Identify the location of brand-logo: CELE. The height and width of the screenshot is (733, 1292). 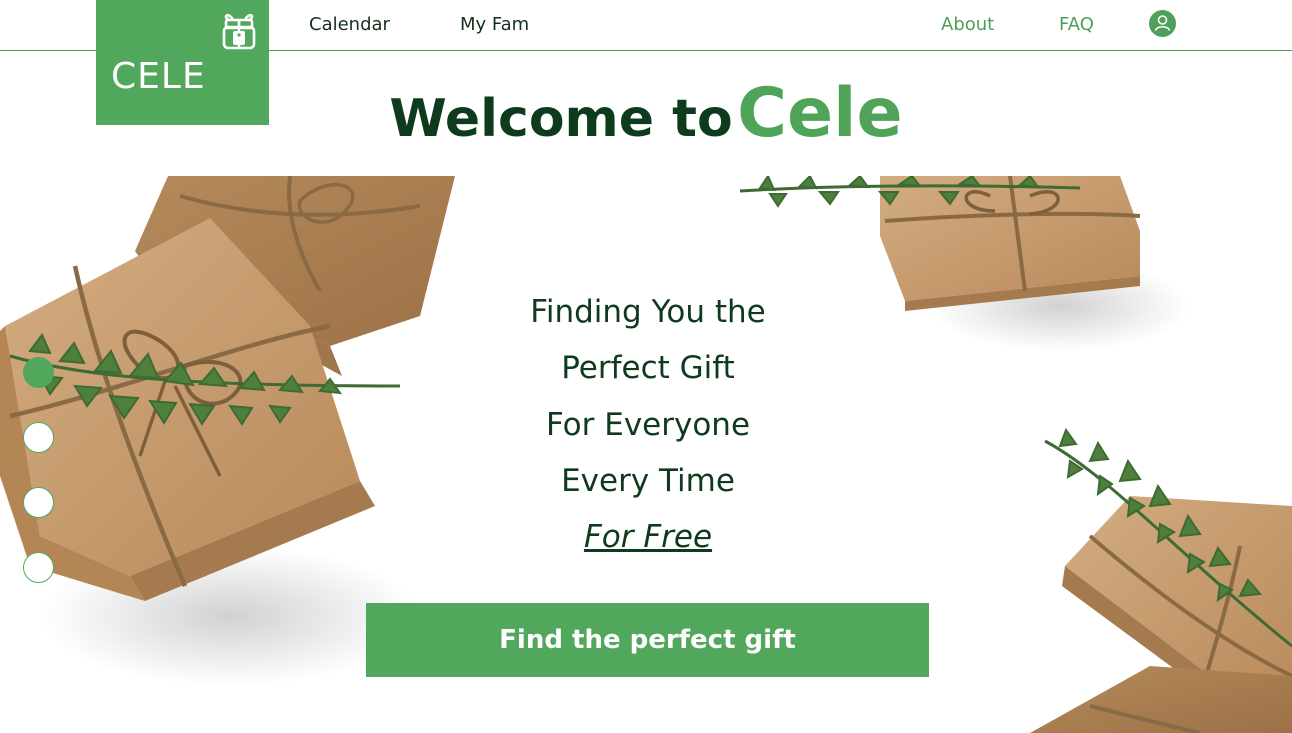
(182, 62).